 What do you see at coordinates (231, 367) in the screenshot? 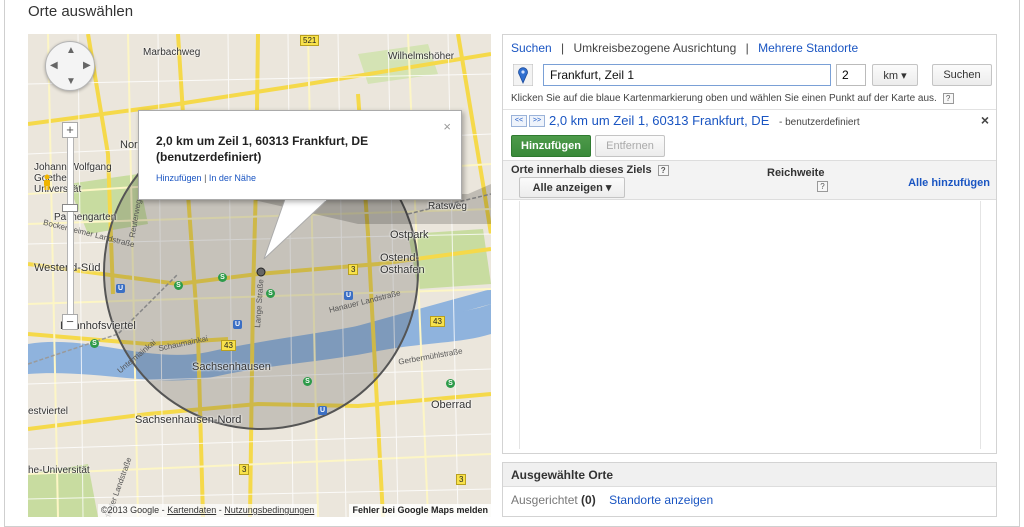
I see `place-label: Sachsenhausen` at bounding box center [231, 367].